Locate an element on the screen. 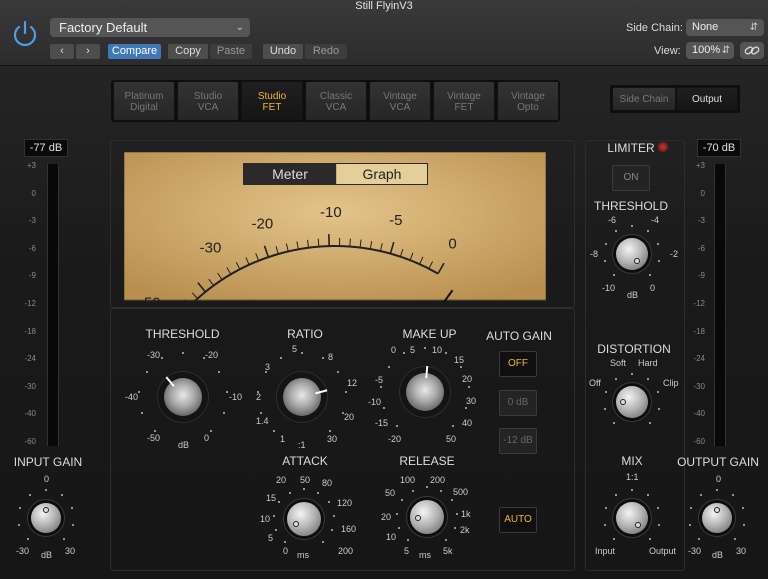  copy-button: Copy is located at coordinates (188, 51).